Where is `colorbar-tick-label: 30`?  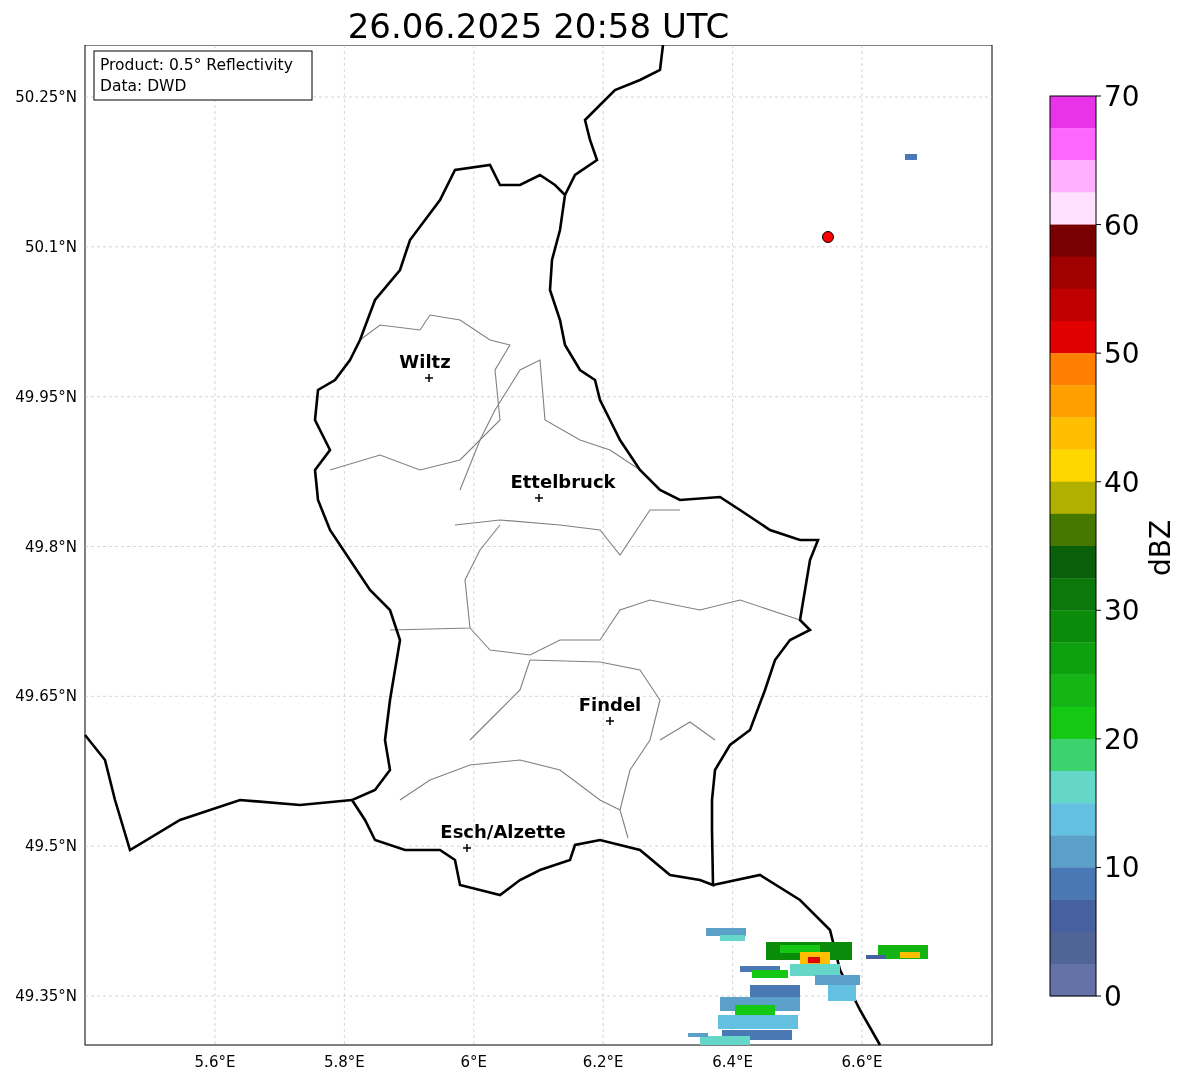
colorbar-tick-label: 30 is located at coordinates (1122, 611).